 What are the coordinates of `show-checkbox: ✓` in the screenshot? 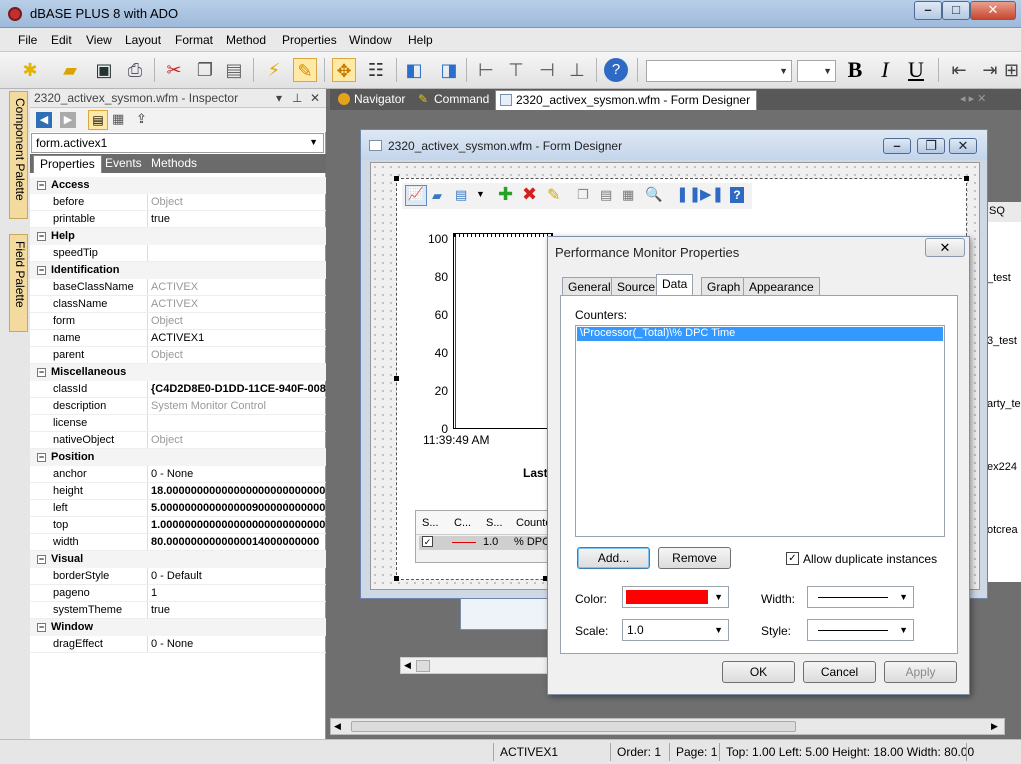 It's located at (427, 541).